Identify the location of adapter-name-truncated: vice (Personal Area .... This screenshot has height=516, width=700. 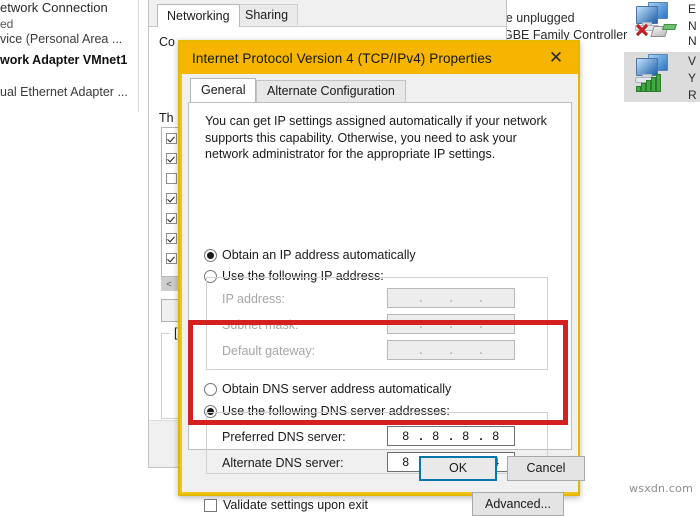
(61, 39).